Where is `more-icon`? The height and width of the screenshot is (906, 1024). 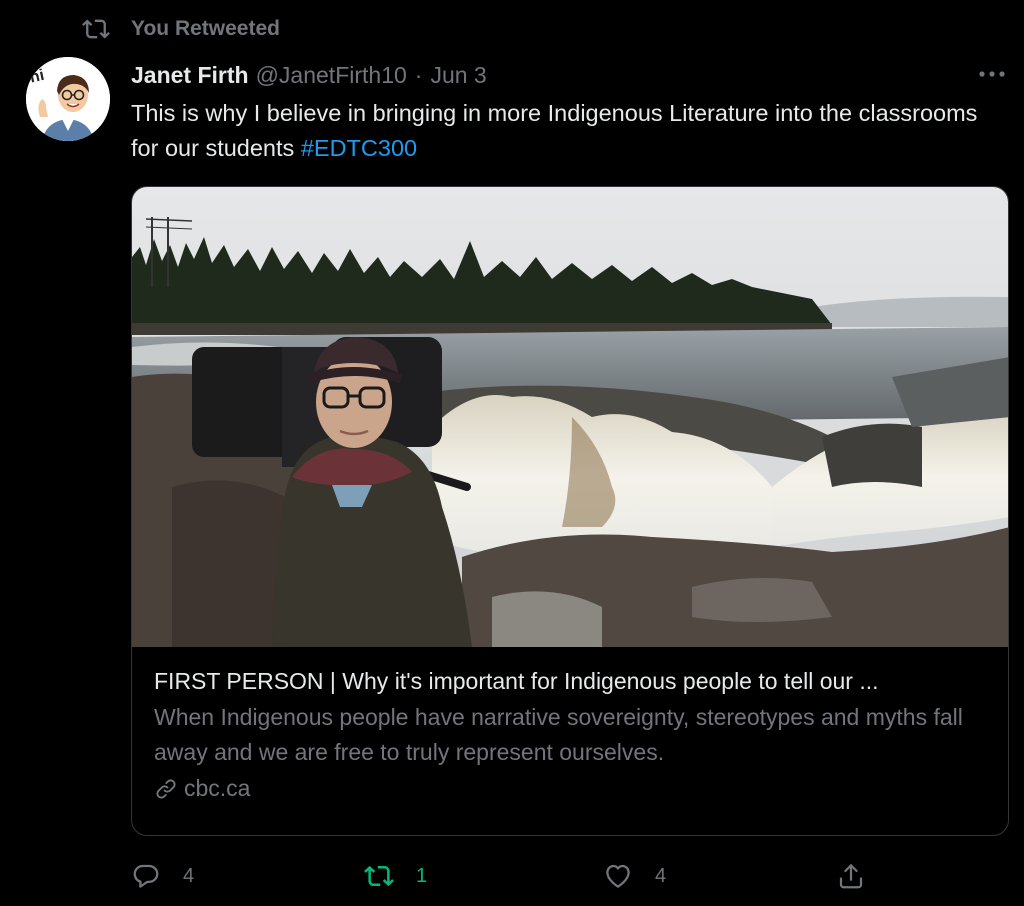 more-icon is located at coordinates (992, 74).